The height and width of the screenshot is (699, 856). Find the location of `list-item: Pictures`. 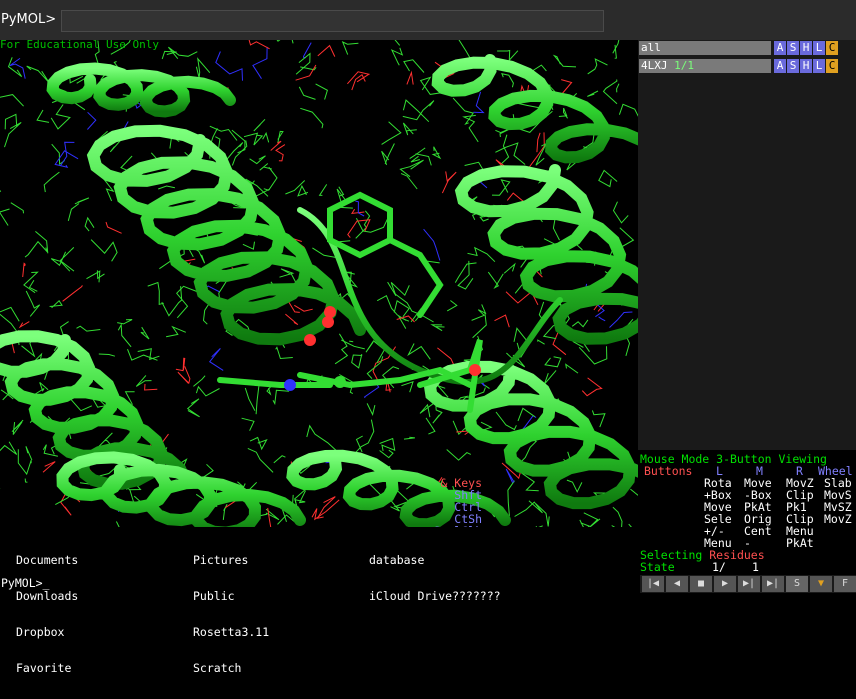

list-item: Pictures is located at coordinates (221, 560).